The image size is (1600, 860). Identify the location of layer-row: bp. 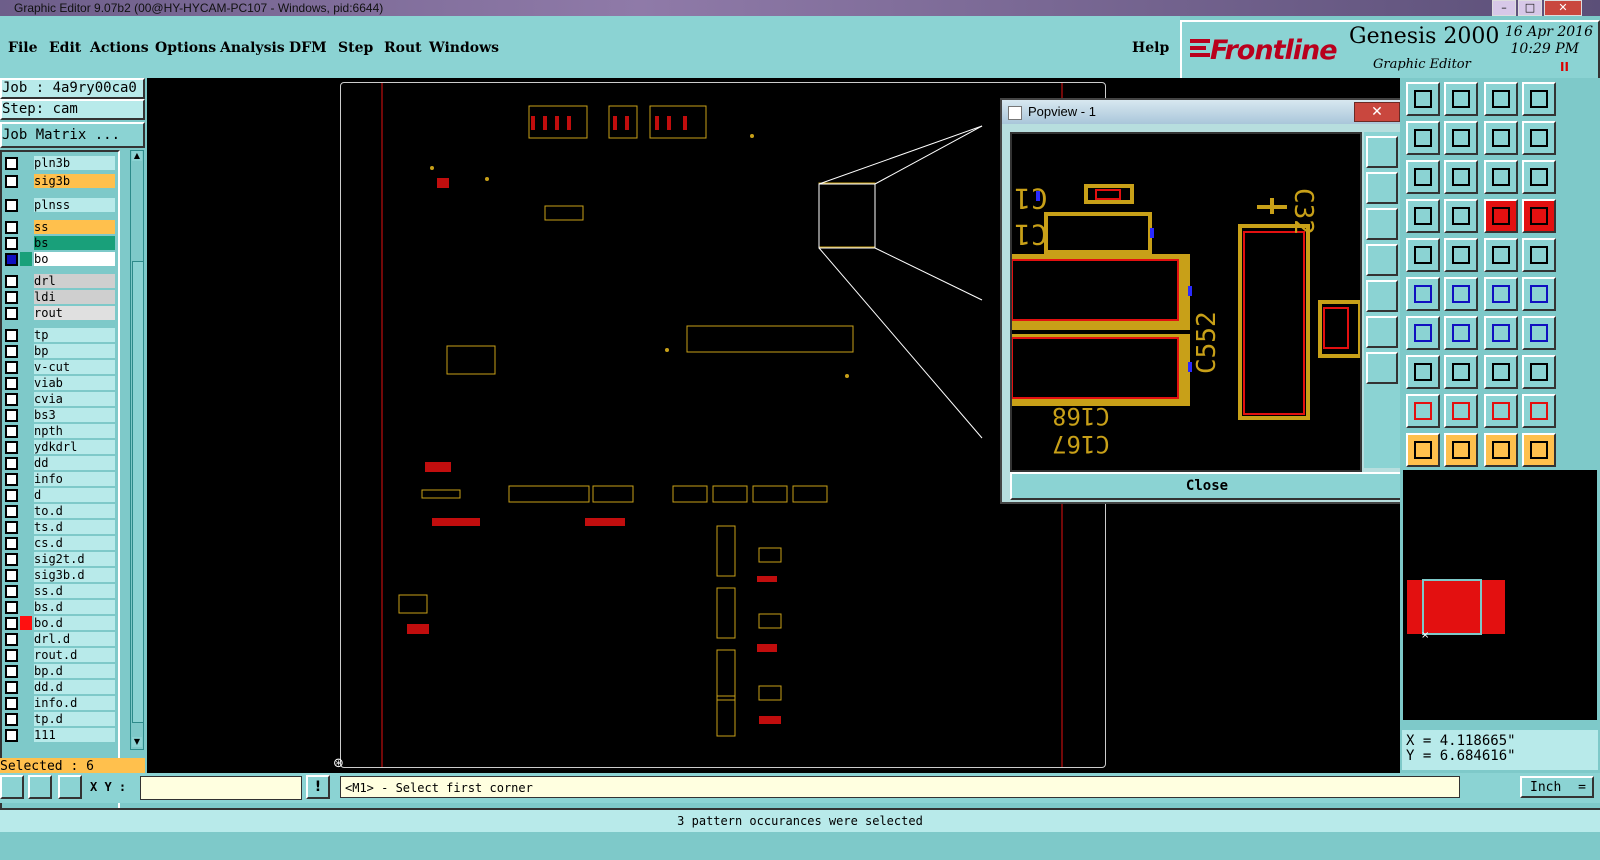
(60, 351).